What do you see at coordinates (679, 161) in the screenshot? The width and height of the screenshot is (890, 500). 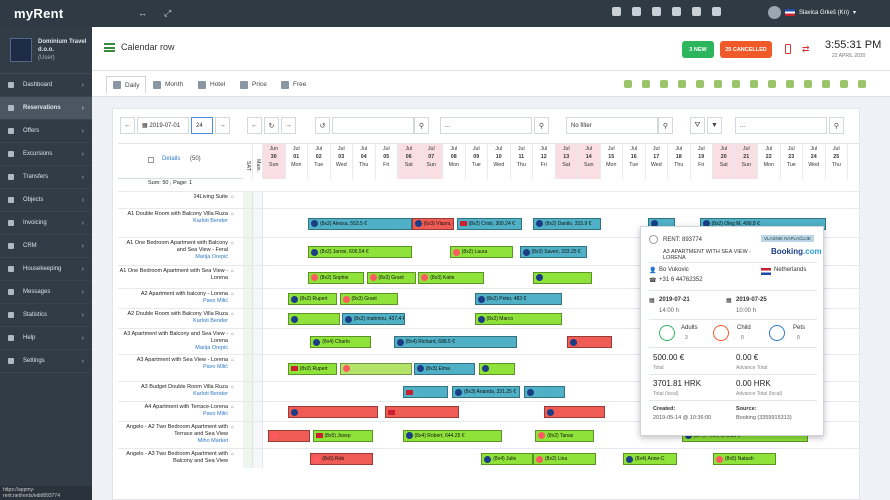 I see `day-column-header: Jul 18 Thu` at bounding box center [679, 161].